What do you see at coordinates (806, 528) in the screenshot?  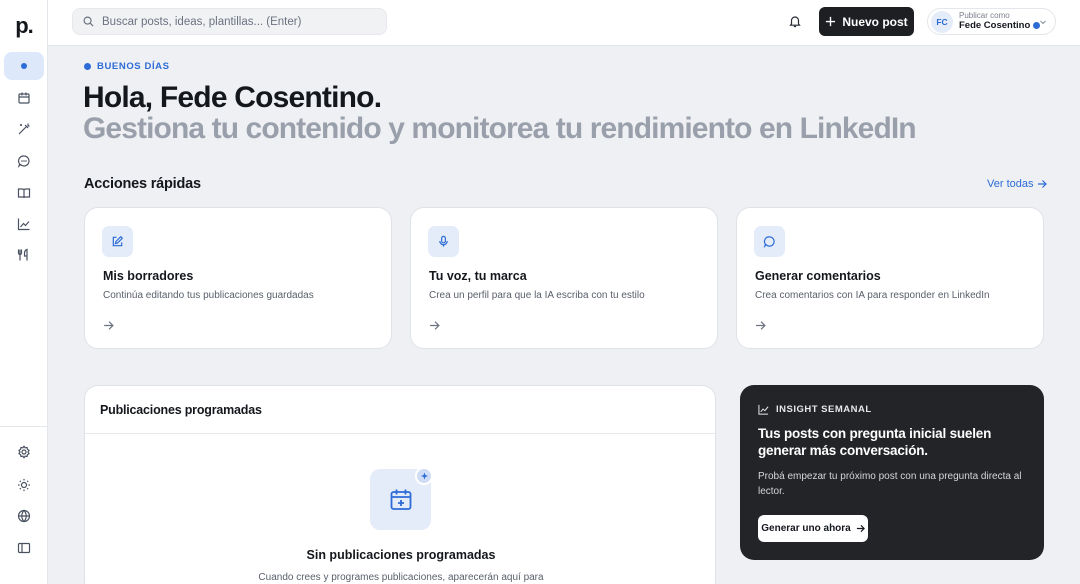 I see `generate-now-label: Generar uno ahora` at bounding box center [806, 528].